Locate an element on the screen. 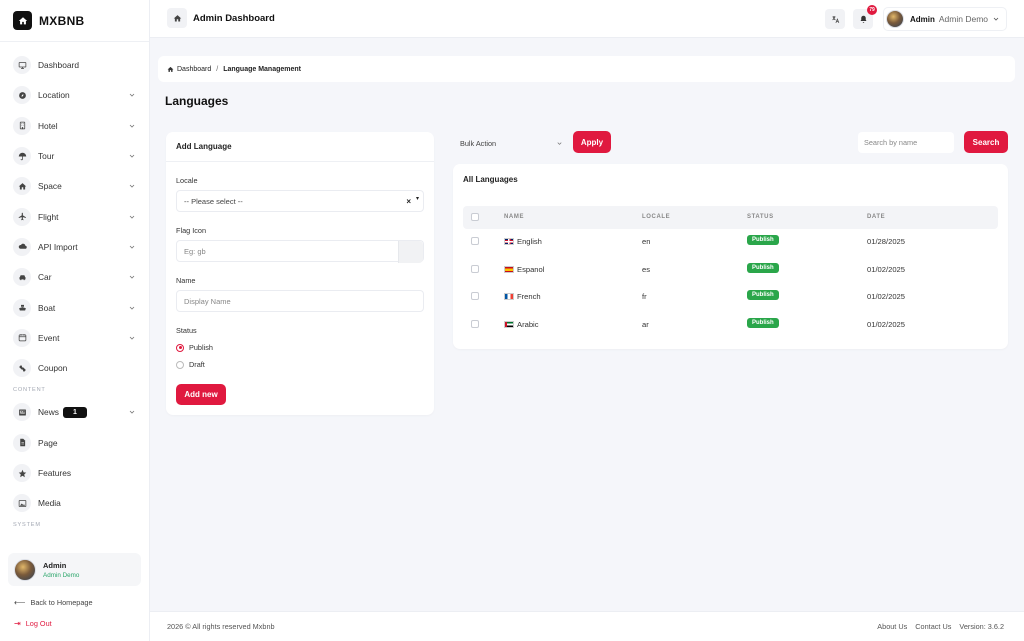 Image resolution: width=1024 pixels, height=641 pixels. status-label: Status is located at coordinates (186, 330).